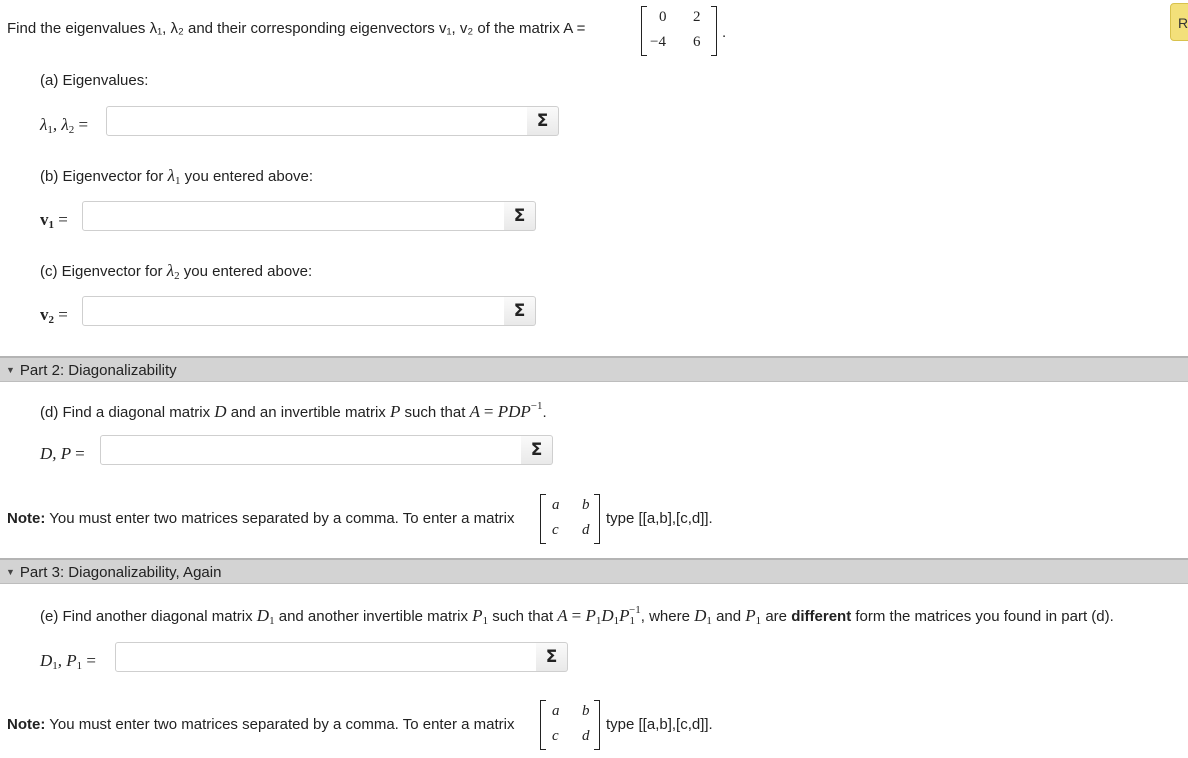  I want to click on eigenvector2-input, so click(293, 311).